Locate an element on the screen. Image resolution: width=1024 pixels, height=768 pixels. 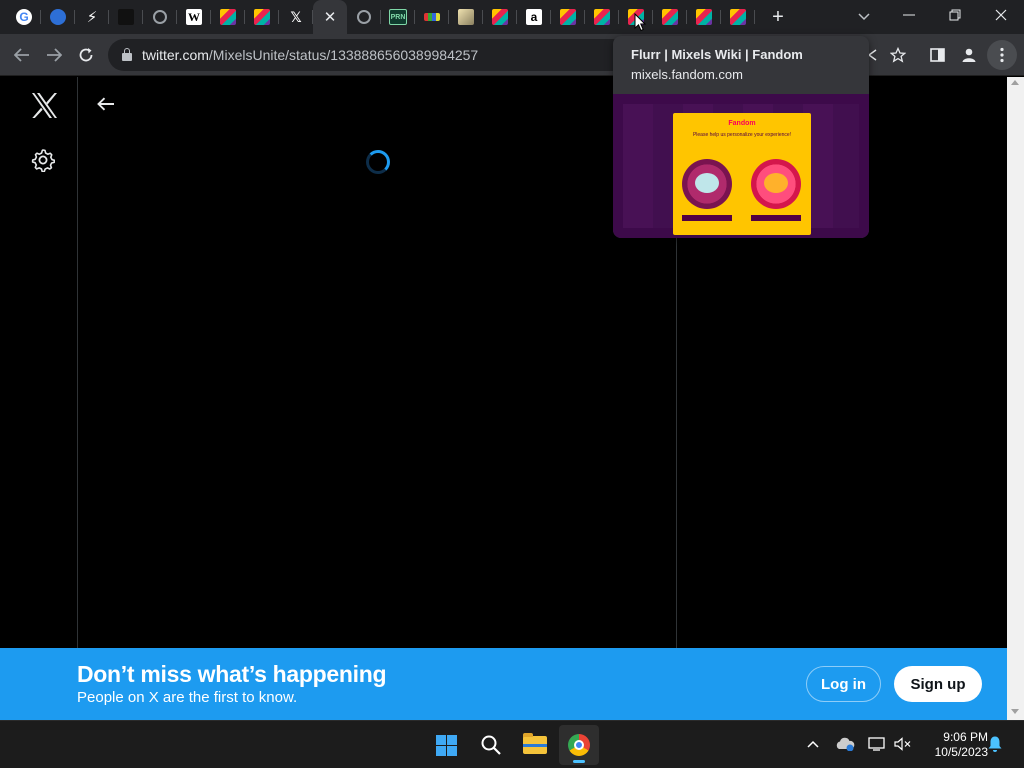
windows-logo-icon is located at coordinates (446, 745).